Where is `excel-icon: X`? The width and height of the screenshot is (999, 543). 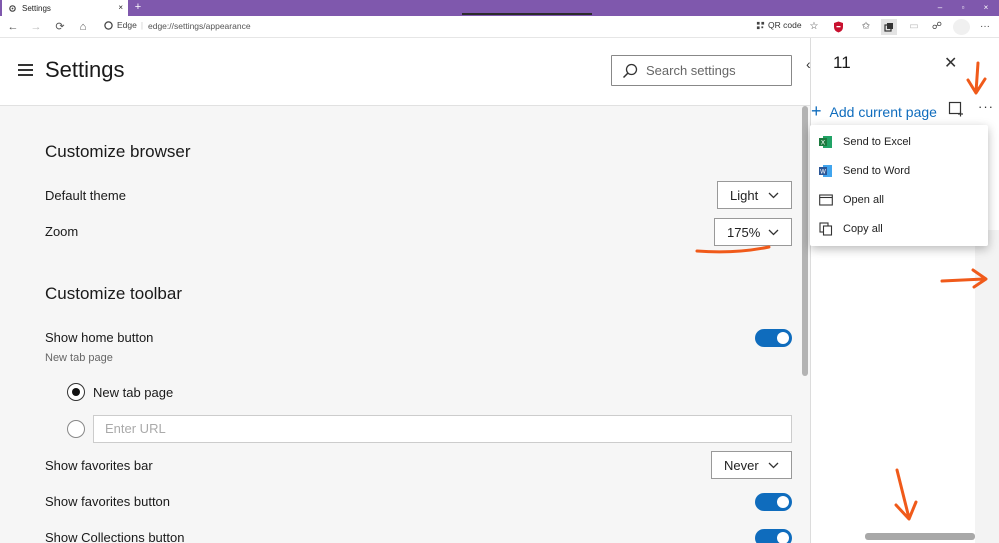 excel-icon: X is located at coordinates (826, 142).